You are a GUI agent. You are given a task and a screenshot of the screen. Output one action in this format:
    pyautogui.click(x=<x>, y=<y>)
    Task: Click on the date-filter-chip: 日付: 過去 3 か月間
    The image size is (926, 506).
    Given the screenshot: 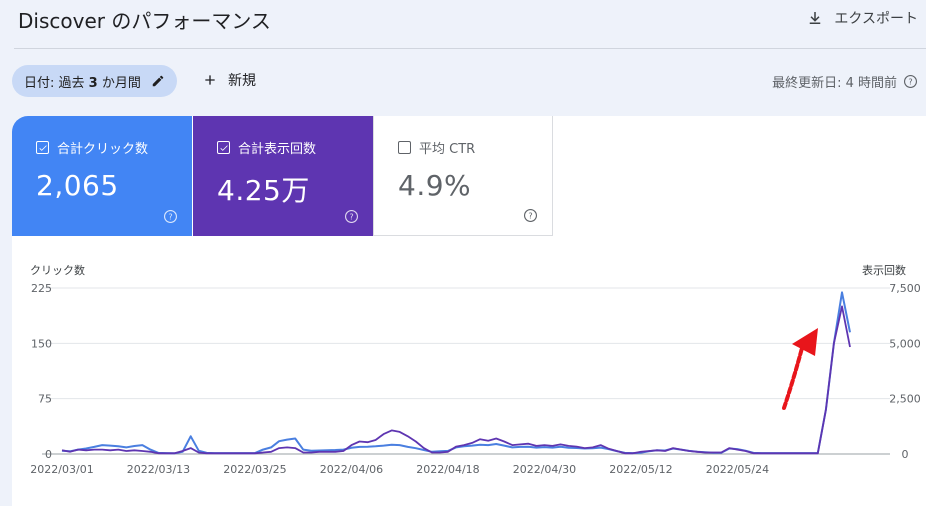 What is the action you would take?
    pyautogui.click(x=94, y=81)
    